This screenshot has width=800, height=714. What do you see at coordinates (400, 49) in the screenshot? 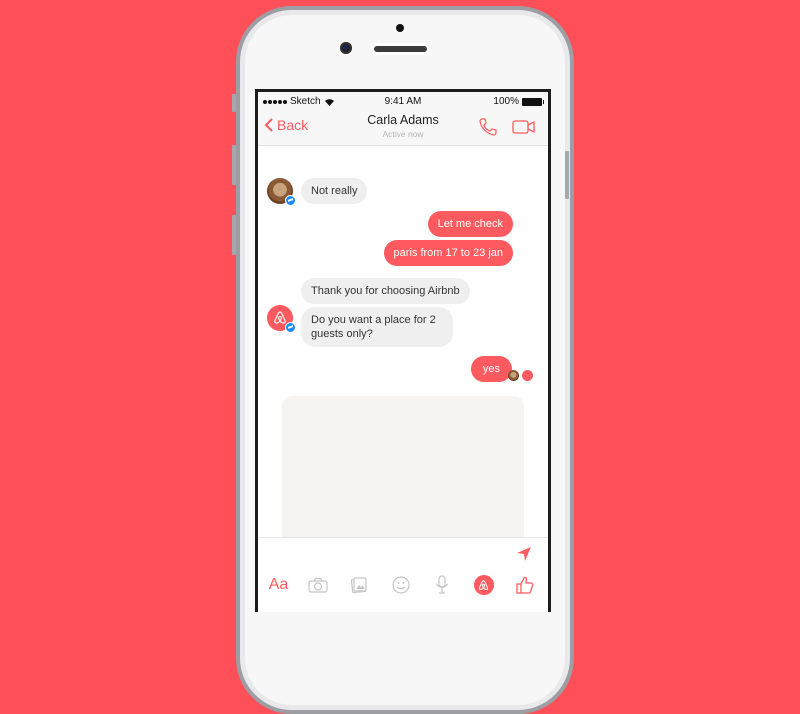
I see `earpiece-speaker` at bounding box center [400, 49].